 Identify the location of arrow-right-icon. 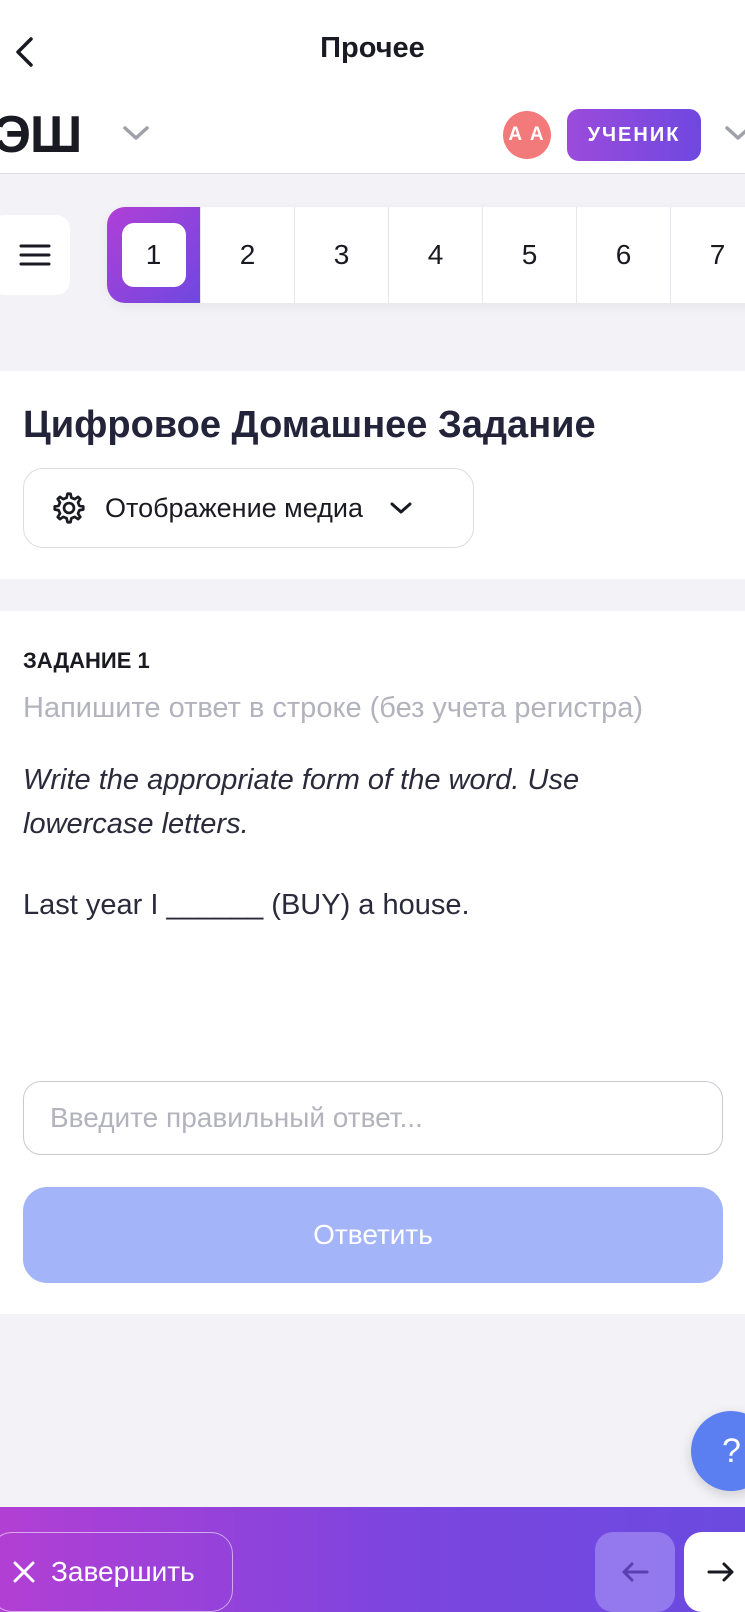
(720, 1572).